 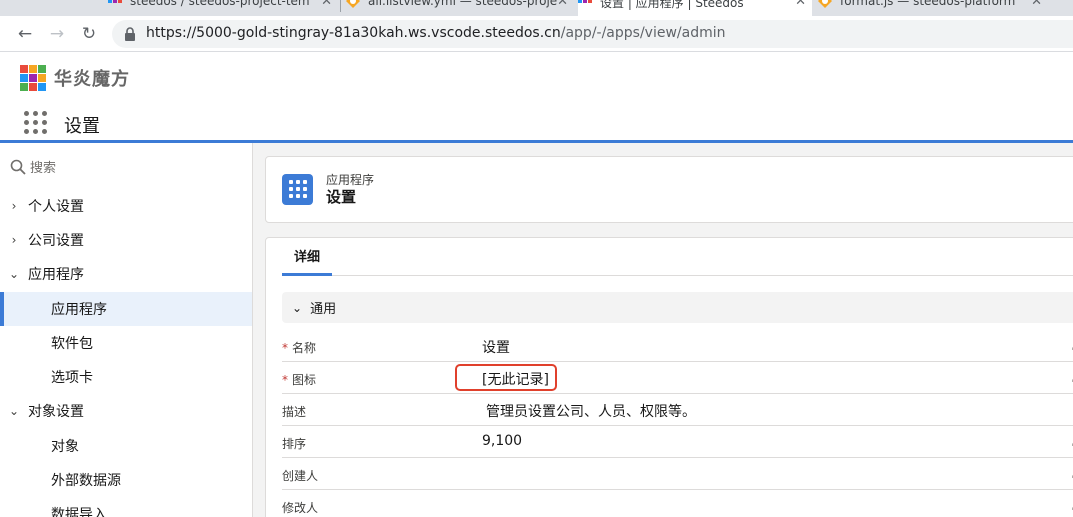 I want to click on sidebar-item-packages: 软件包, so click(x=126, y=343).